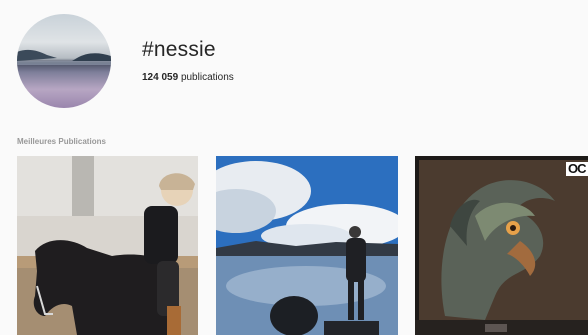  Describe the element at coordinates (64, 61) in the screenshot. I see `hashtag-avatar` at that location.